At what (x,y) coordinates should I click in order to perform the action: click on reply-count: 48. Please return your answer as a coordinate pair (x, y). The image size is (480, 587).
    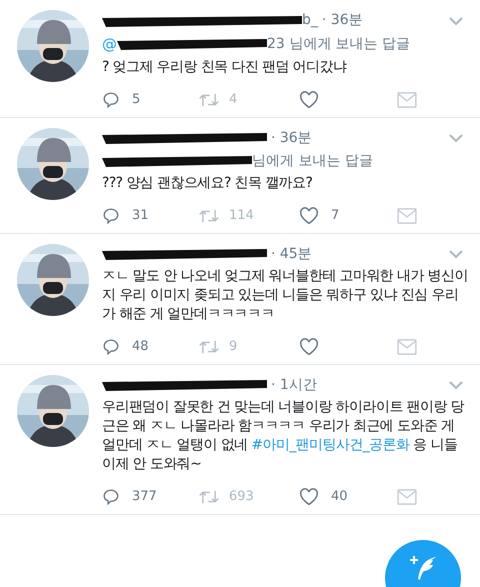
    Looking at the image, I should click on (140, 347).